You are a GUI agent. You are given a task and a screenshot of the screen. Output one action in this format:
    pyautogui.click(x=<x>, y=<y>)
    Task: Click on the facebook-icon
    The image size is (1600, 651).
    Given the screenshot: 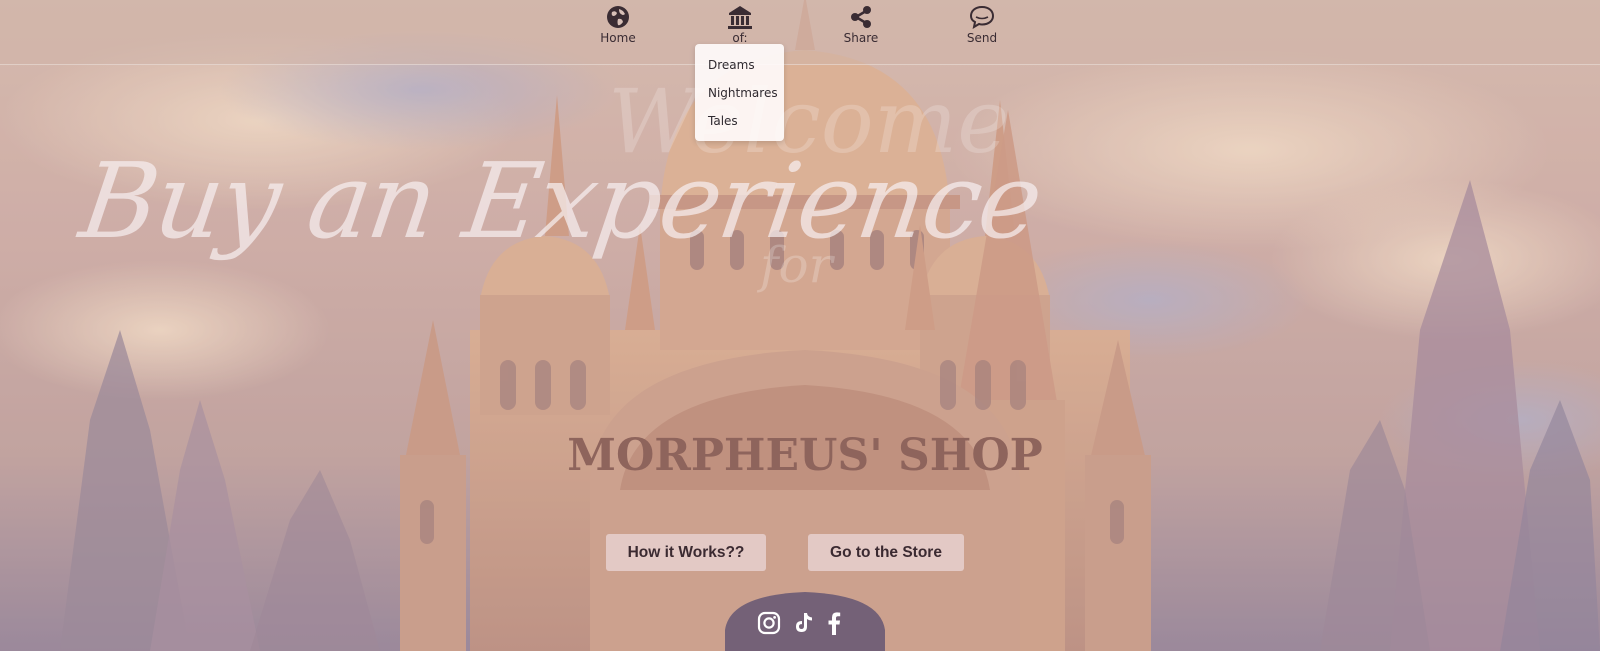 What is the action you would take?
    pyautogui.click(x=834, y=623)
    